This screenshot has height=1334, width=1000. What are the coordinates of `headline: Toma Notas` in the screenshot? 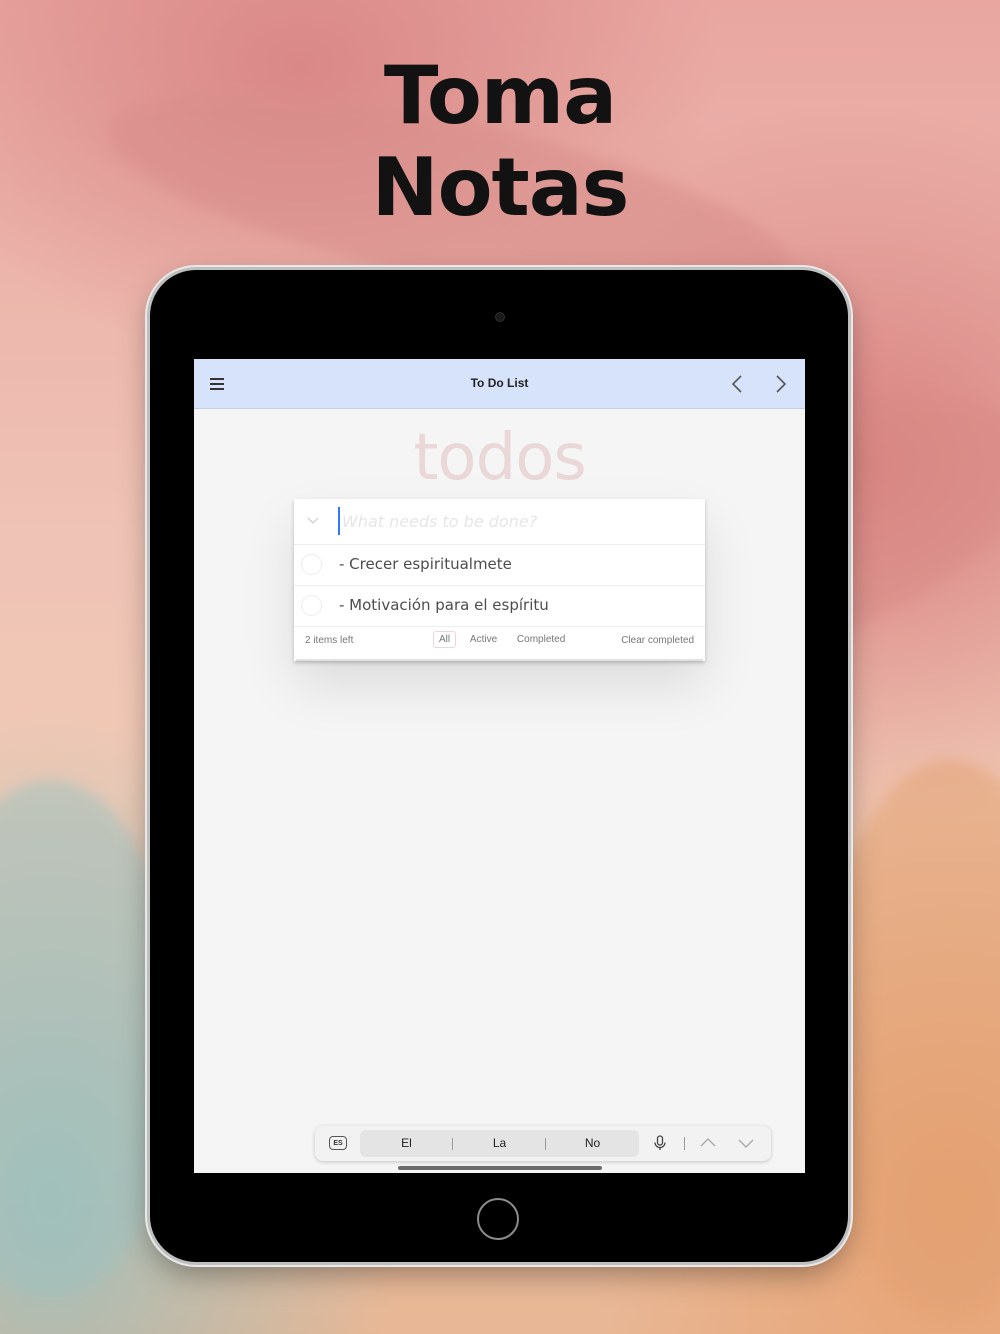 It's located at (500, 142).